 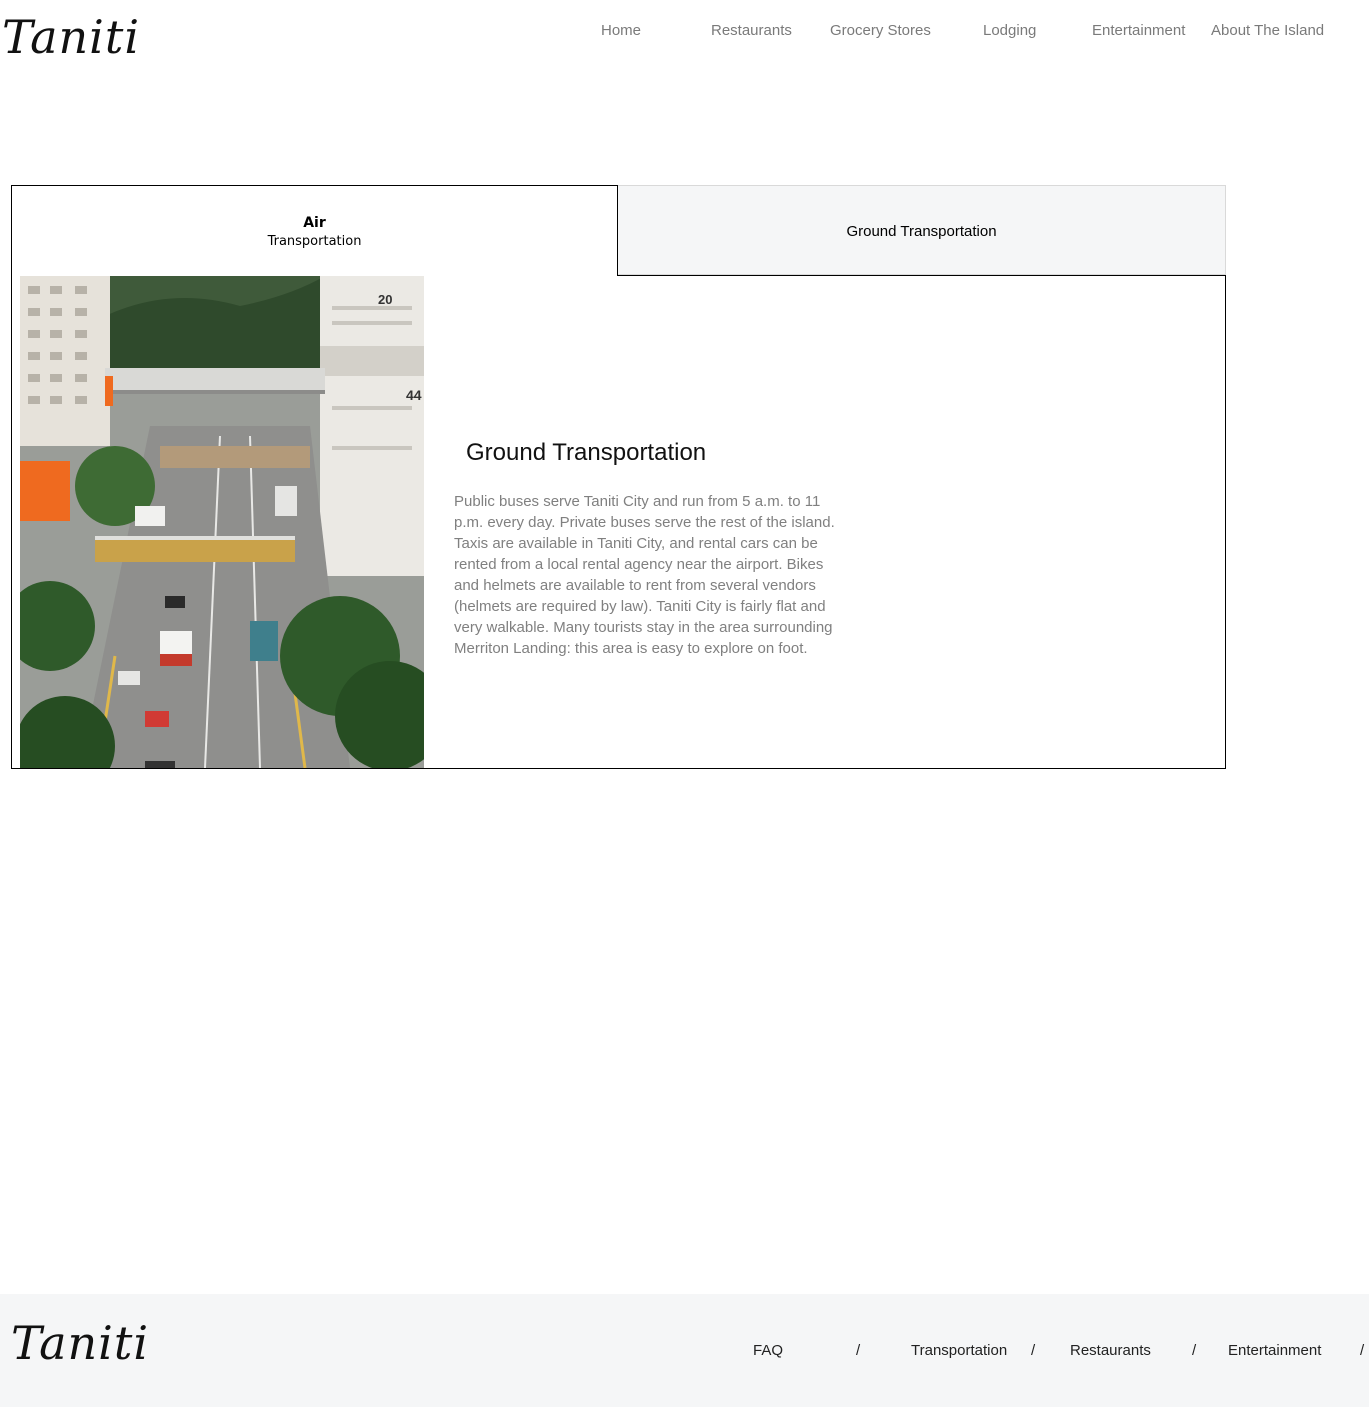 What do you see at coordinates (1009, 30) in the screenshot?
I see `nav-lodging: Lodging` at bounding box center [1009, 30].